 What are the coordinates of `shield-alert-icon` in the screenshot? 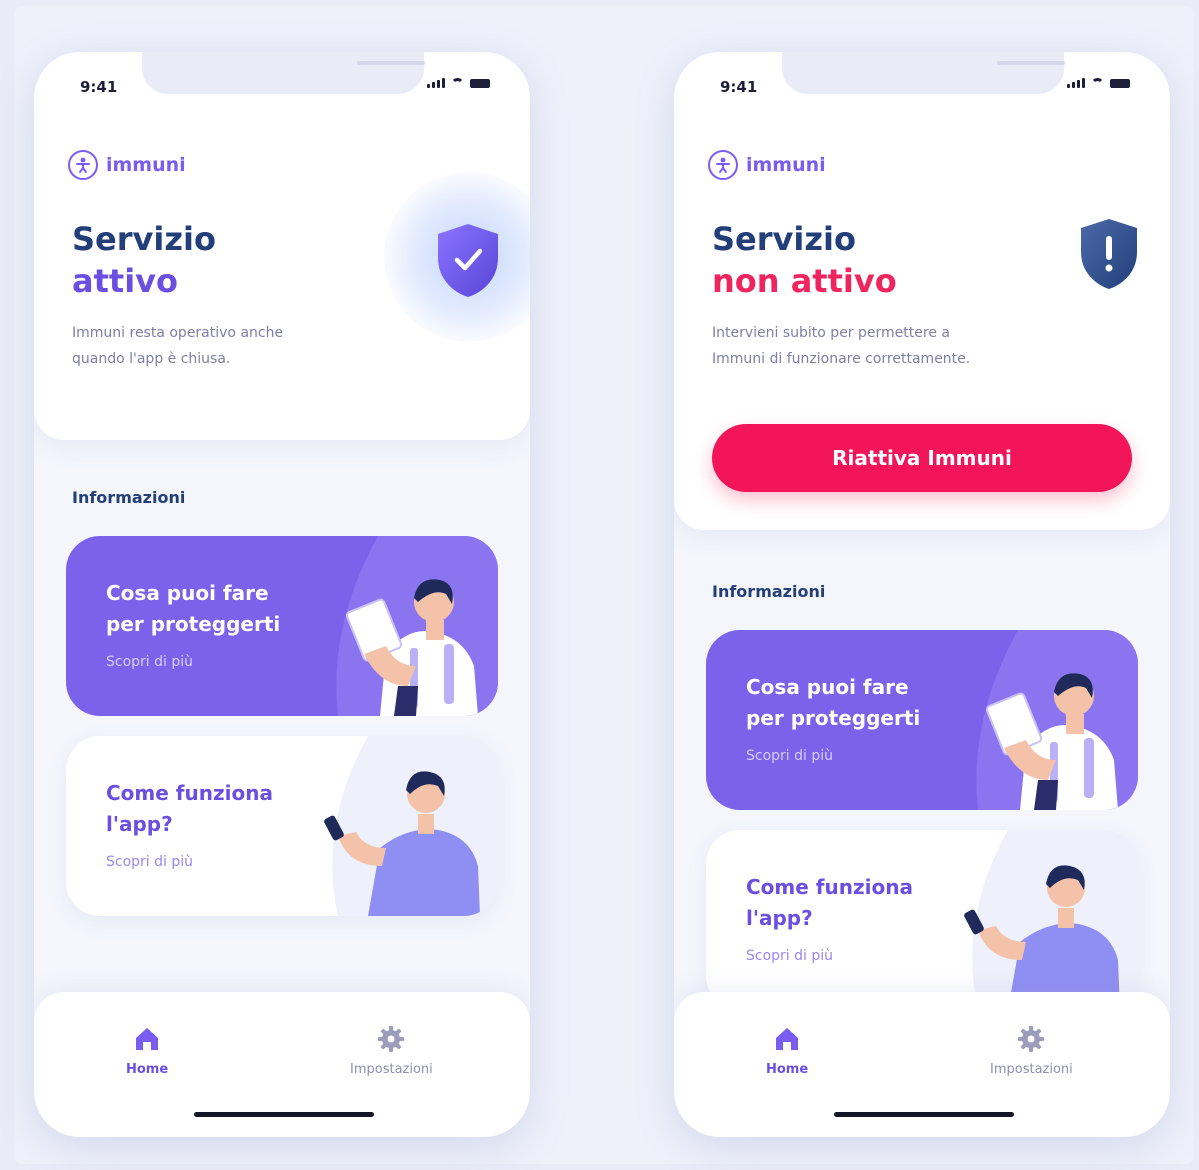 It's located at (1109, 254).